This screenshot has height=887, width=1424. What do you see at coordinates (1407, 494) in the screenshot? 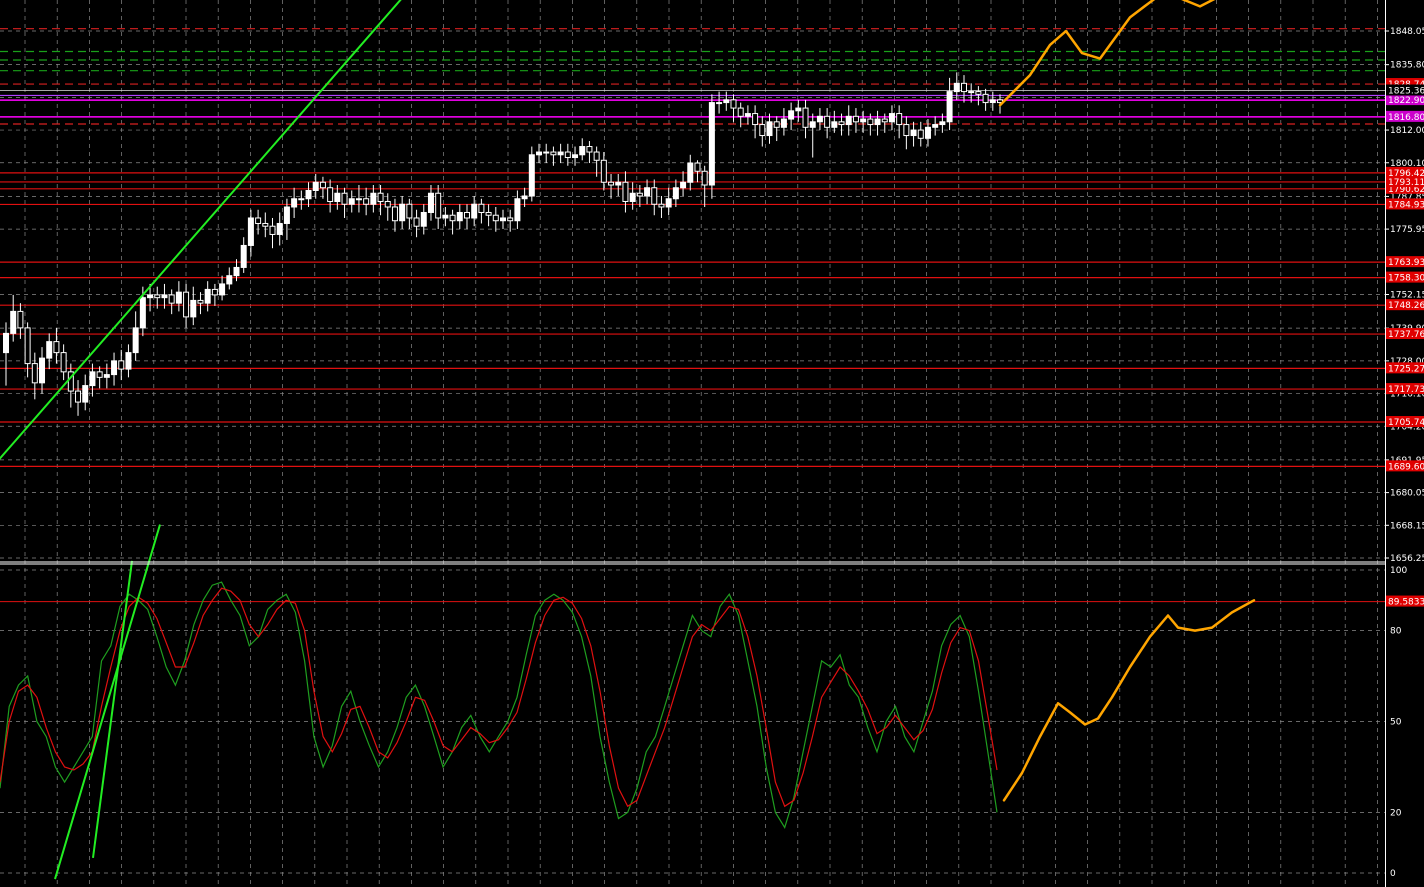
I see `axis-label: 1680.05` at bounding box center [1407, 494].